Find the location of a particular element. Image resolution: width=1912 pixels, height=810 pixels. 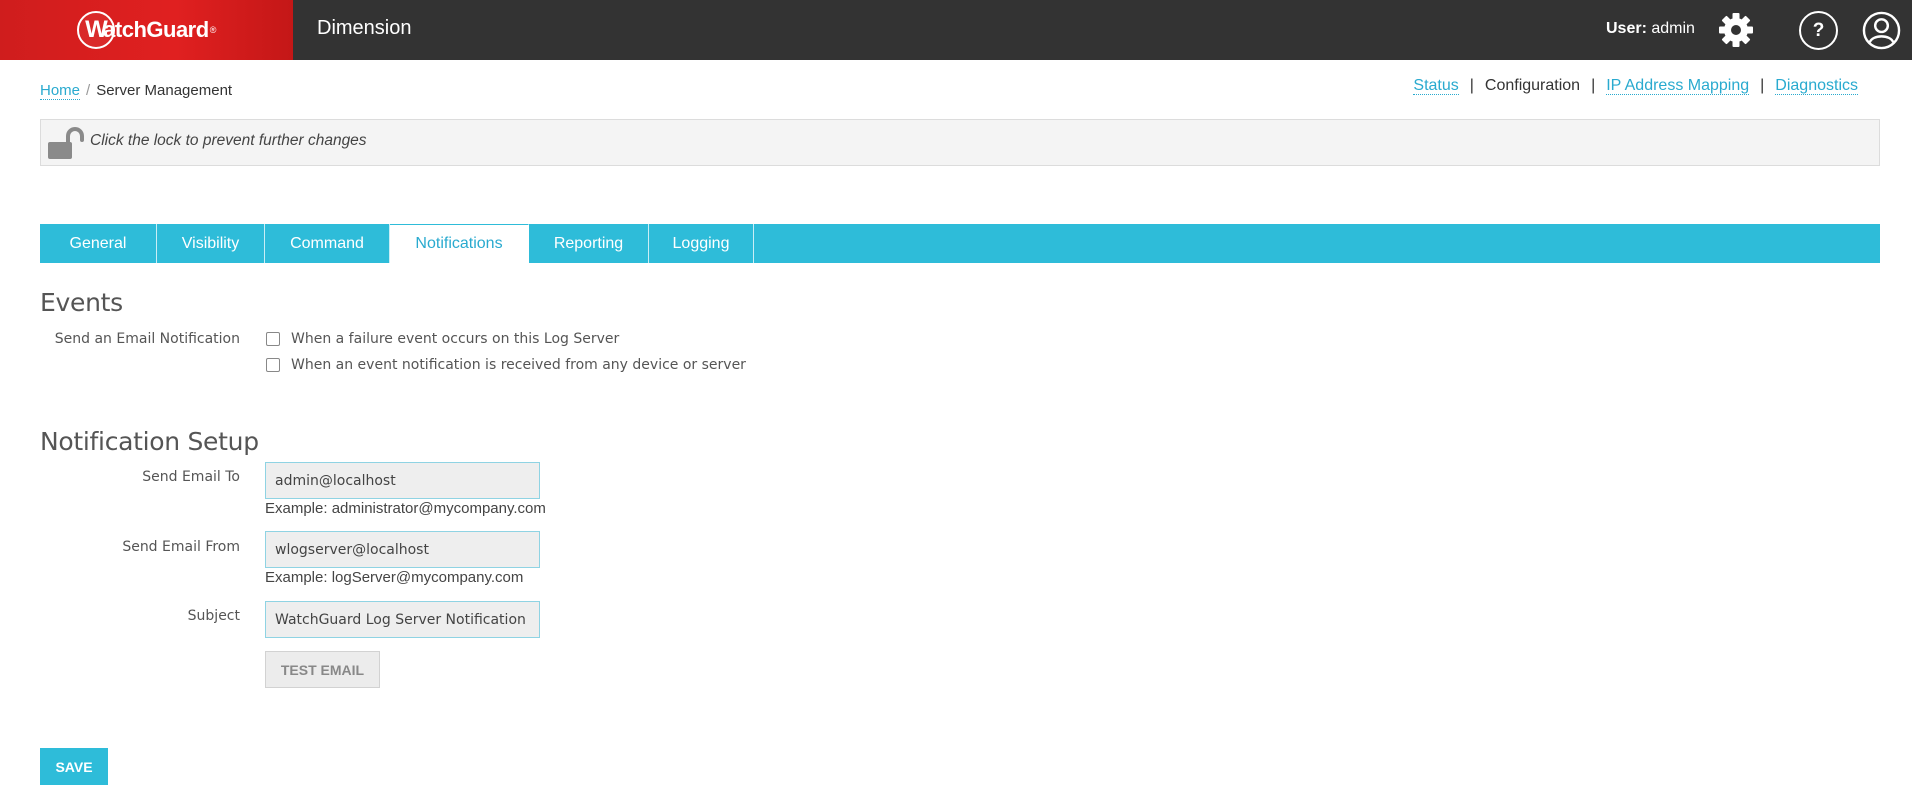

test-email-button: TEST EMAIL is located at coordinates (322, 669).